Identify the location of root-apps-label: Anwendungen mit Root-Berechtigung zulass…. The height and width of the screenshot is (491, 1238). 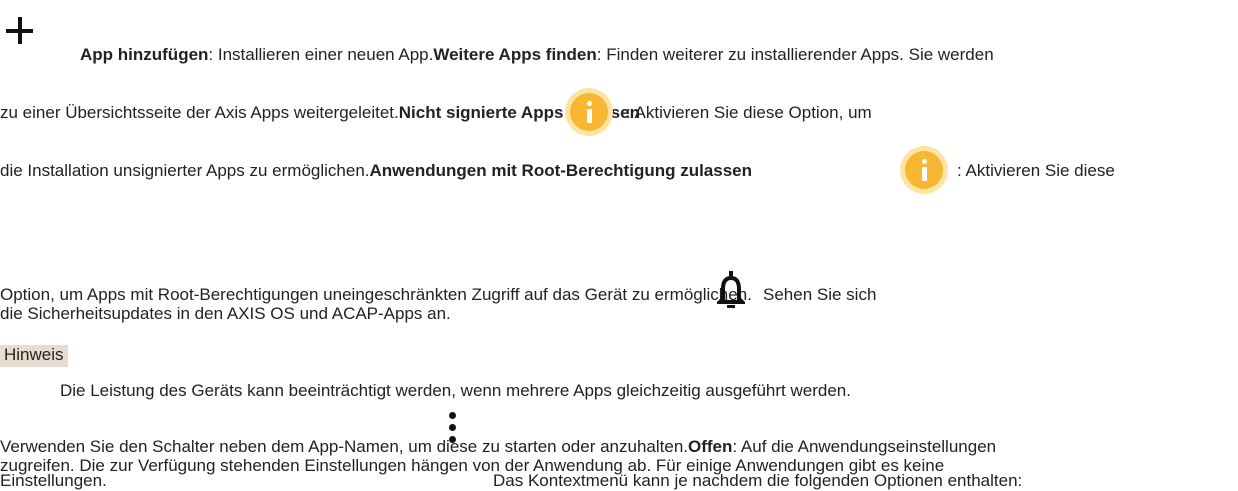
(561, 170).